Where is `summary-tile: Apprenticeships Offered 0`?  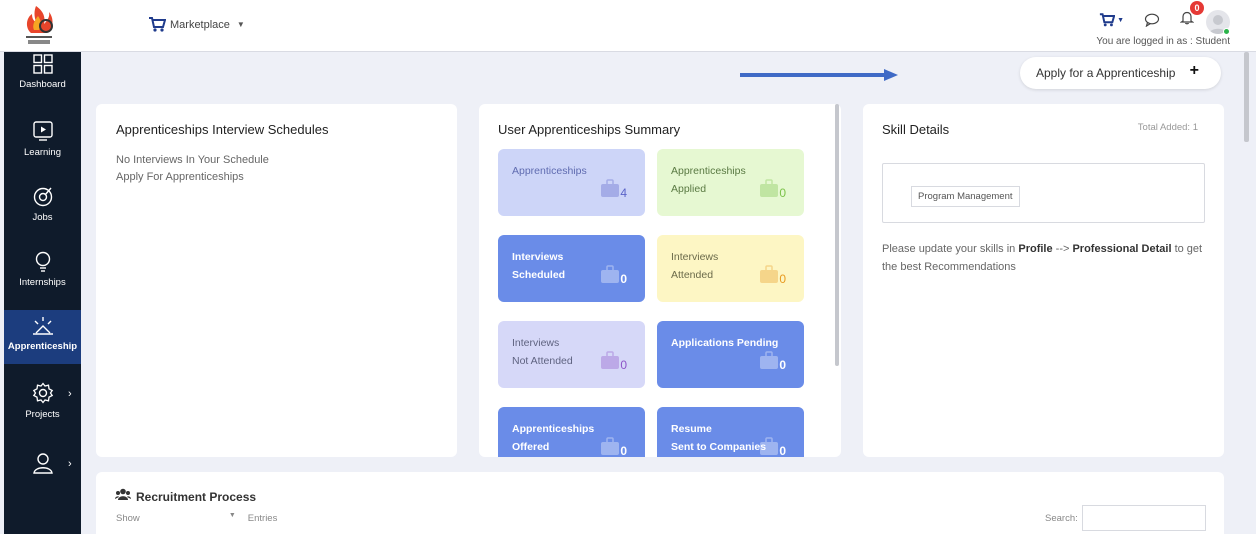
summary-tile: Apprenticeships Offered 0 is located at coordinates (571, 432).